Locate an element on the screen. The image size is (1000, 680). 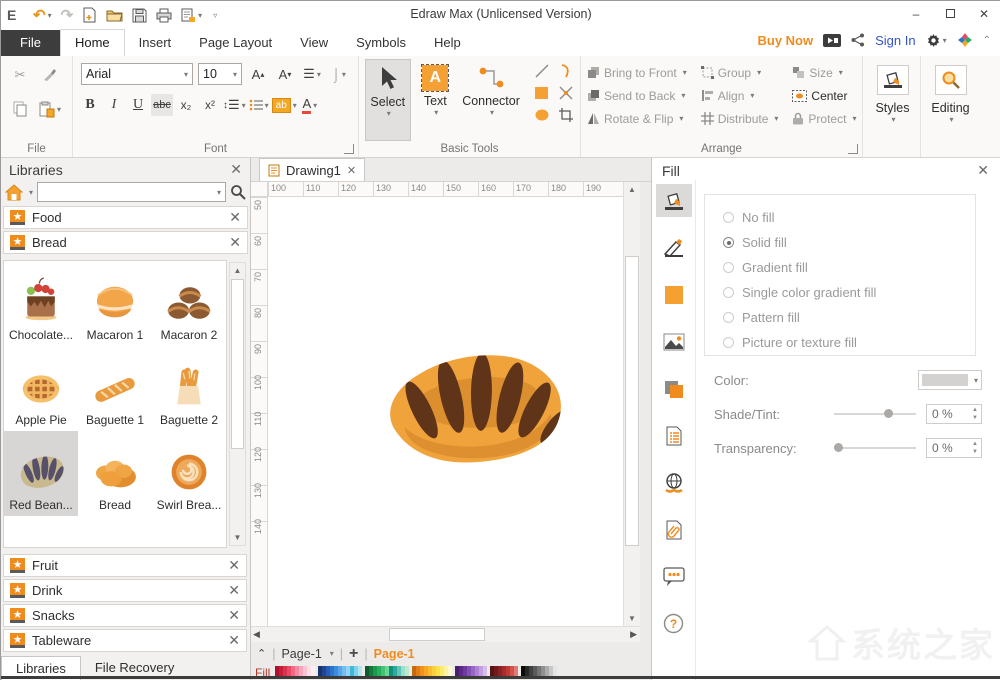
distribute-button: Distribute ▾ is located at coordinates (739, 118).